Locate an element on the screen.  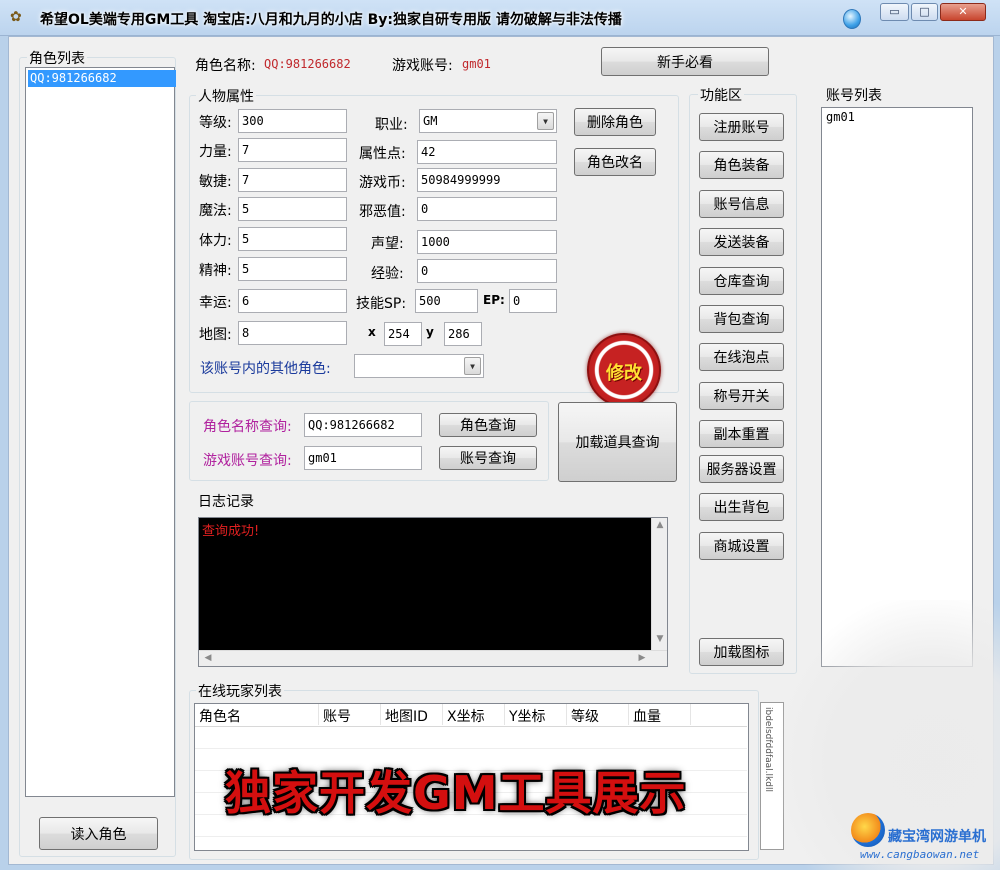
function-button: 在线泡点 is located at coordinates (741, 357).